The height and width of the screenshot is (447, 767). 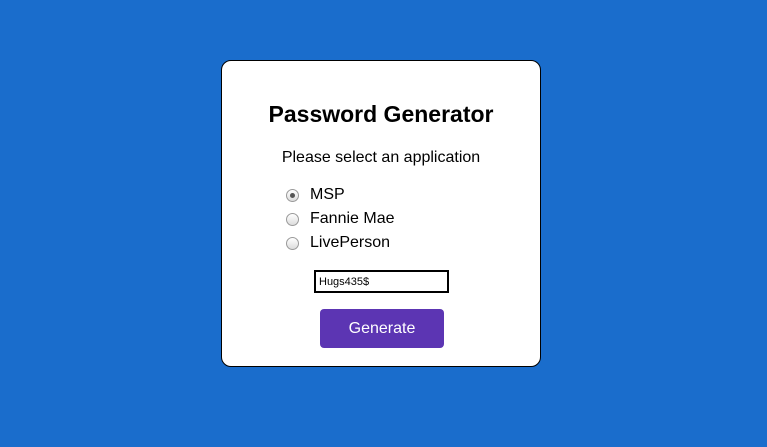 I want to click on radio-option-msp: MSP, so click(x=340, y=195).